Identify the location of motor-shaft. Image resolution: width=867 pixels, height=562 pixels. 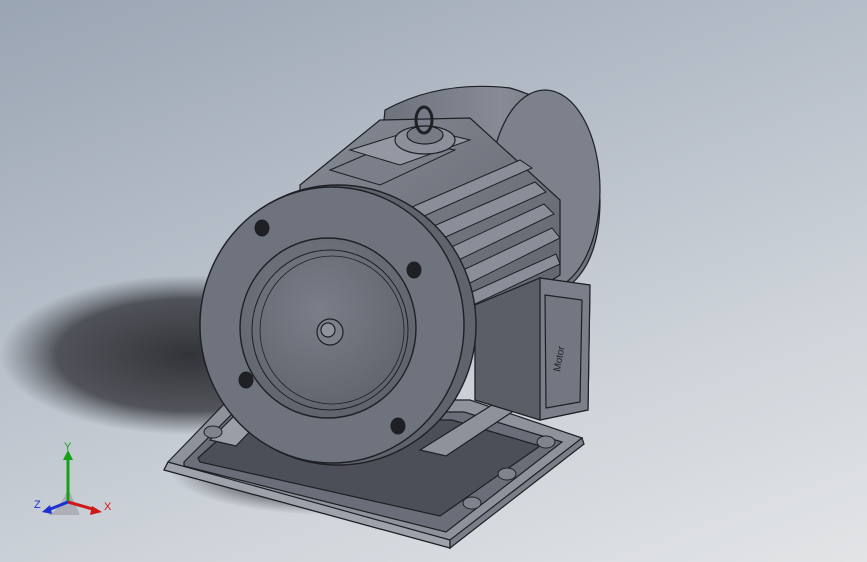
(330, 332).